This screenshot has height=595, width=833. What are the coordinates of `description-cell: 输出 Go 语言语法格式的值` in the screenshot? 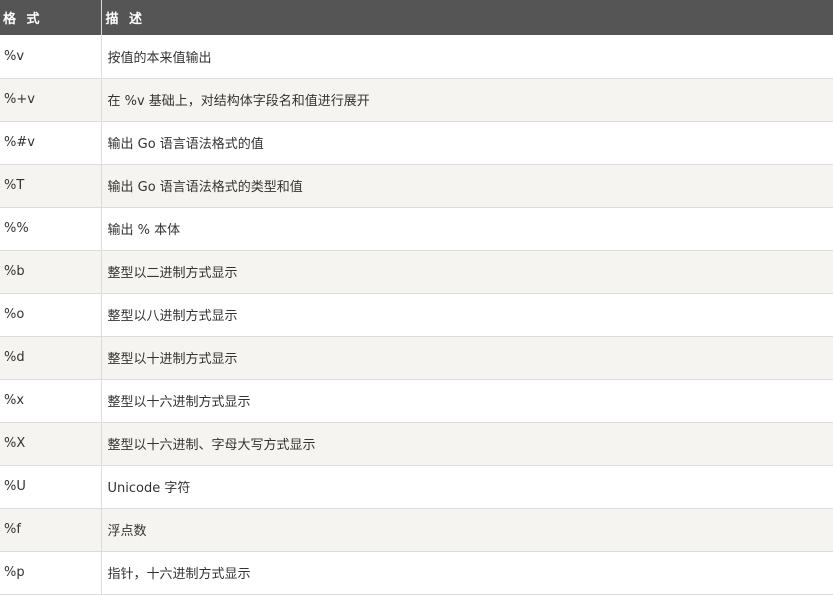 It's located at (467, 143).